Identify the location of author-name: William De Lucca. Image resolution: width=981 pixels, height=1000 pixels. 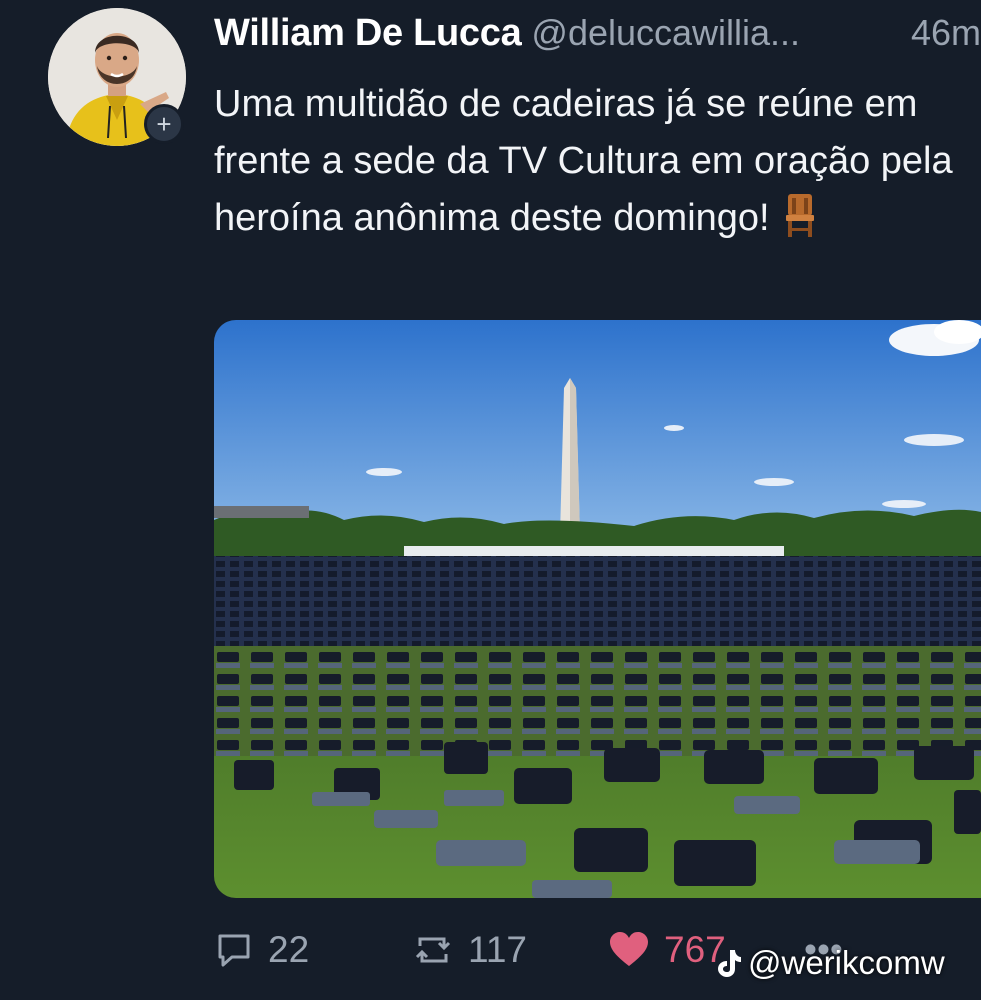
(368, 33).